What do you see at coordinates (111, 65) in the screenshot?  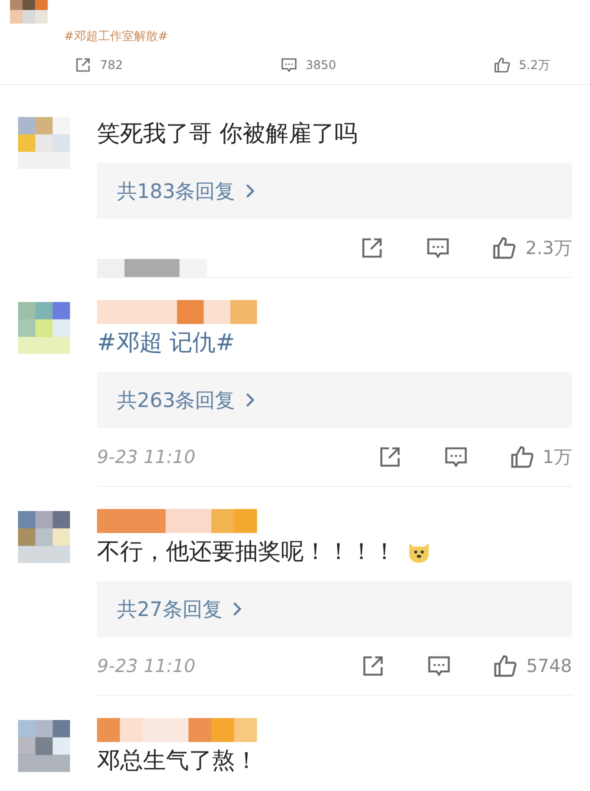 I see `repost-count: 782` at bounding box center [111, 65].